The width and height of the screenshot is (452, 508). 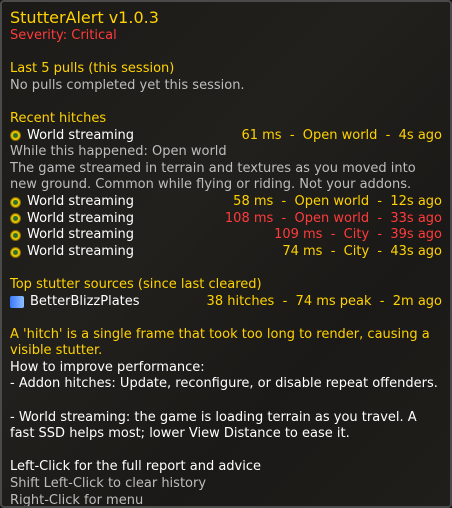 What do you see at coordinates (337, 201) in the screenshot?
I see `hitch-stats: 58 ms - Open world - 12s ago` at bounding box center [337, 201].